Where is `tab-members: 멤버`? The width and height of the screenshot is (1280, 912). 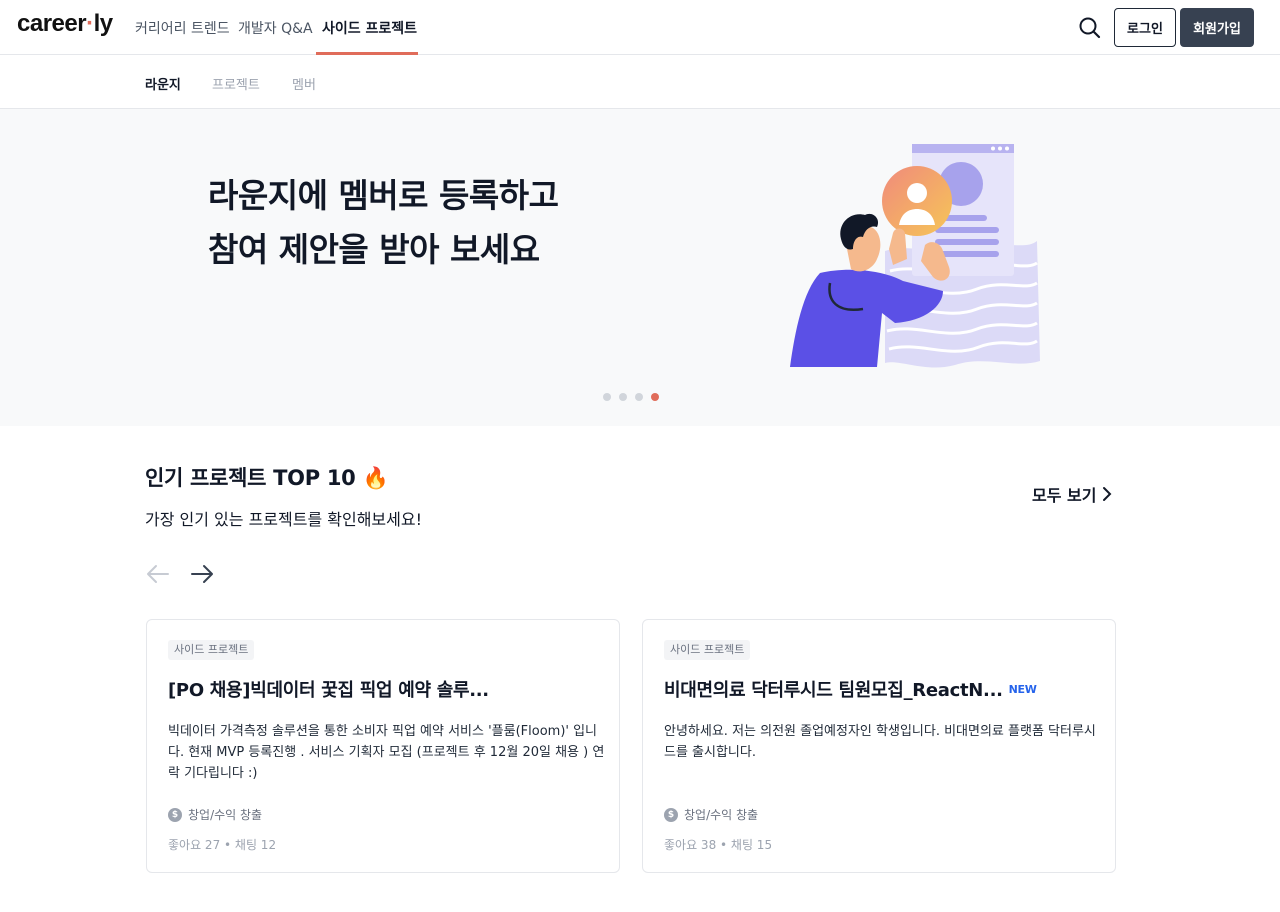
tab-members: 멤버 is located at coordinates (304, 83).